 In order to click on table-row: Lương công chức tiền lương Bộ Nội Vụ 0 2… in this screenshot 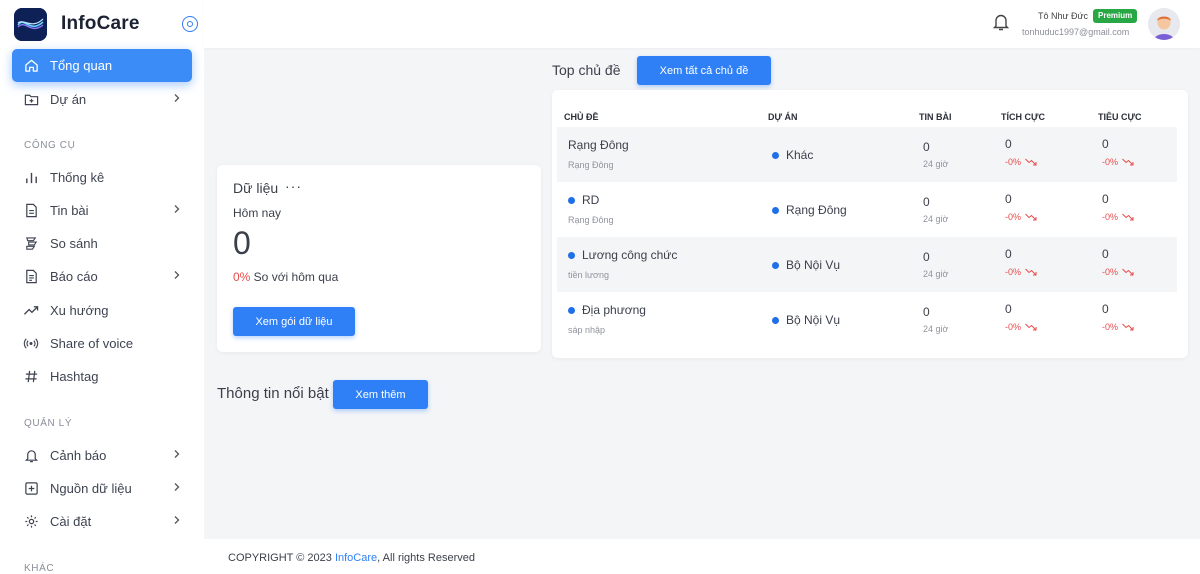, I will do `click(867, 264)`.